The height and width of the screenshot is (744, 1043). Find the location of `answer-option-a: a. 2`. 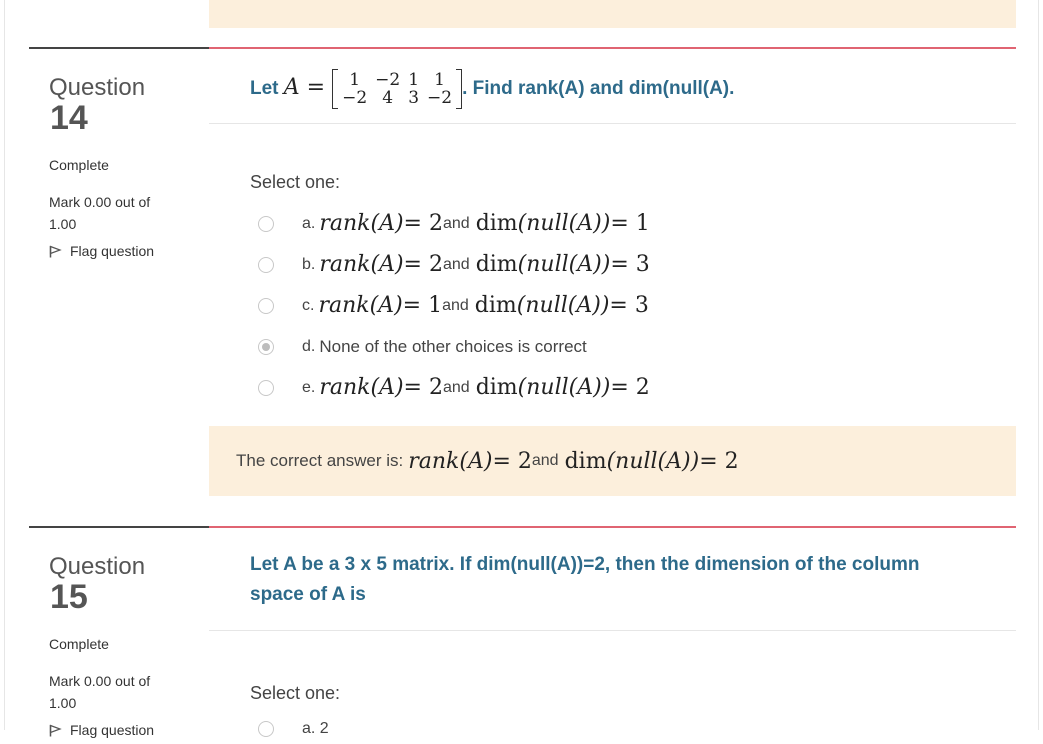

answer-option-a: a. 2 is located at coordinates (637, 729).